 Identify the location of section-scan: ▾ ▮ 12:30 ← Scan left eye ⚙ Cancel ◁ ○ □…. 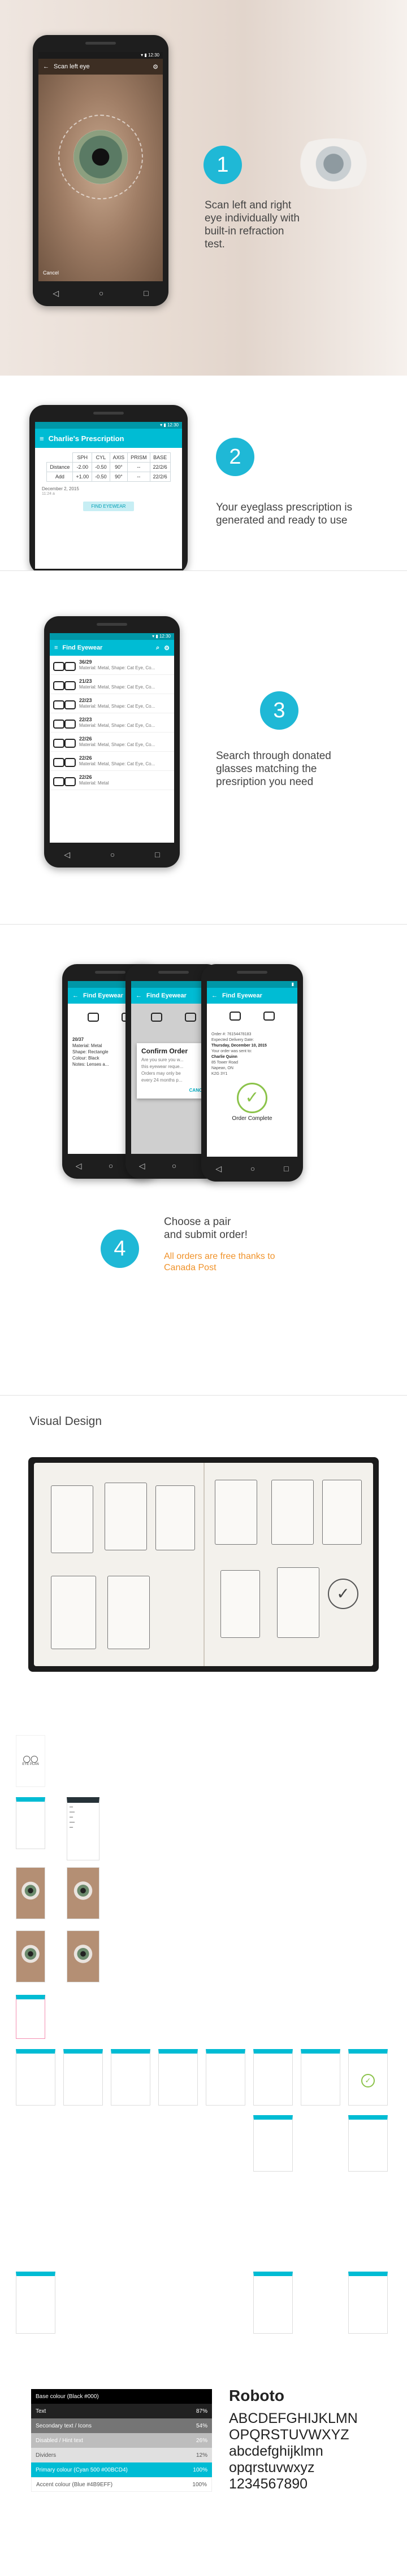
(203, 188).